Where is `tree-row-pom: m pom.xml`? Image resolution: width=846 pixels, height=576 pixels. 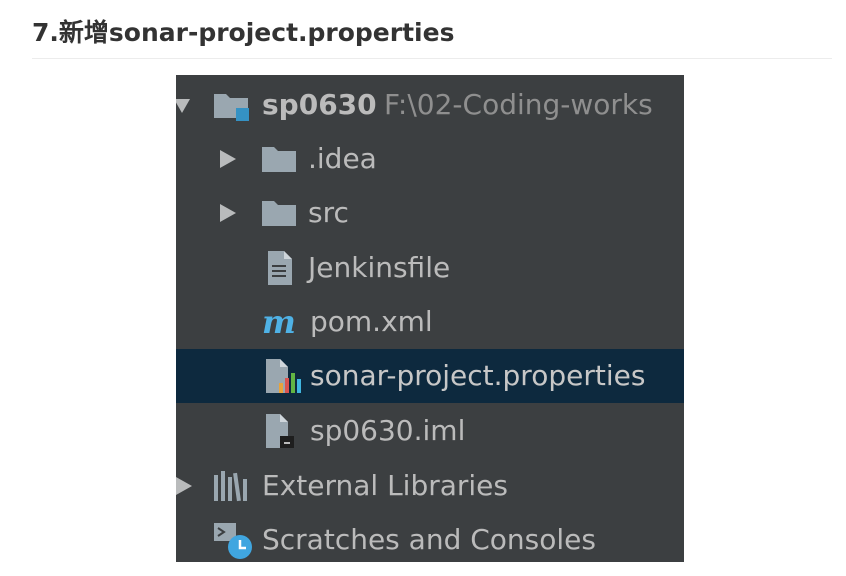 tree-row-pom: m pom.xml is located at coordinates (430, 322).